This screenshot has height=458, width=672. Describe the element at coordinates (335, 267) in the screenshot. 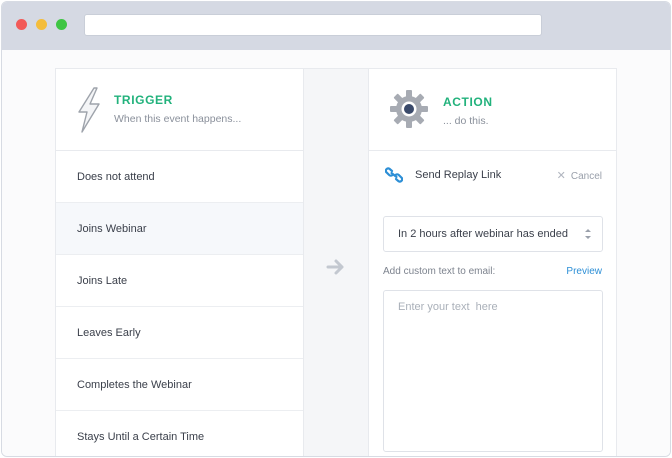

I see `arrow-right-icon` at that location.